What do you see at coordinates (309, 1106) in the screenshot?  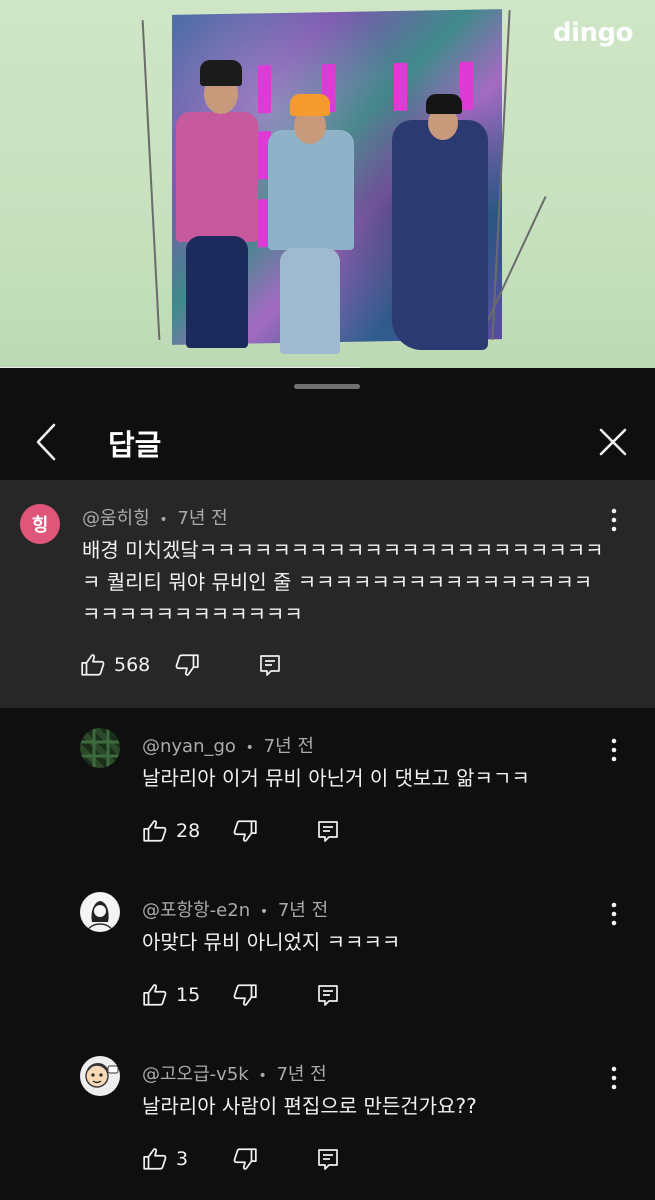 I see `reply-text: 날라리아 사람이 편집으로 만든건가요??` at bounding box center [309, 1106].